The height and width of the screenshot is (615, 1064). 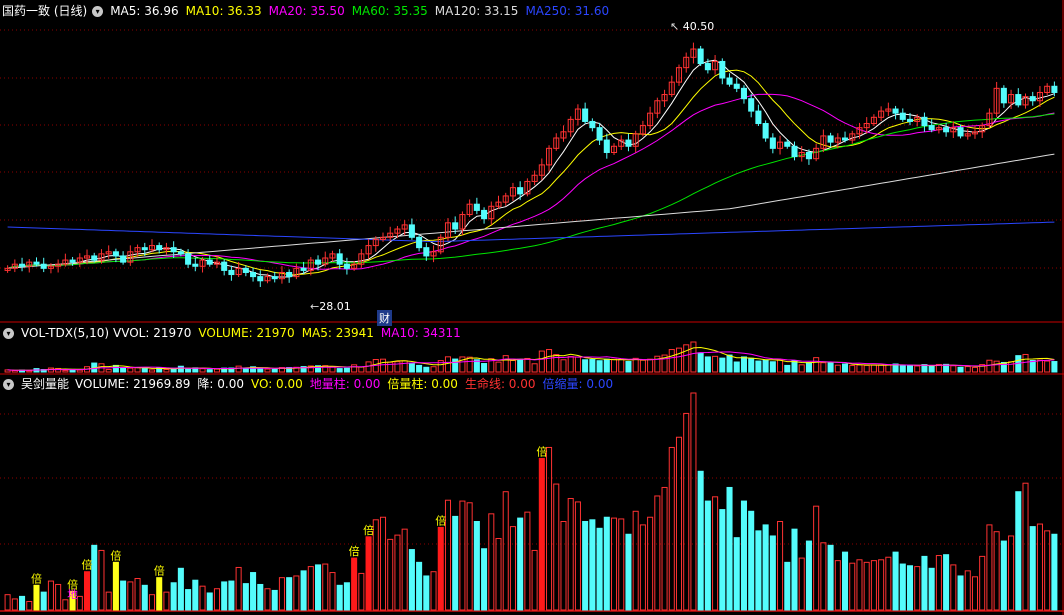 I want to click on ind-item: 降: 0.00, so click(x=220, y=384).